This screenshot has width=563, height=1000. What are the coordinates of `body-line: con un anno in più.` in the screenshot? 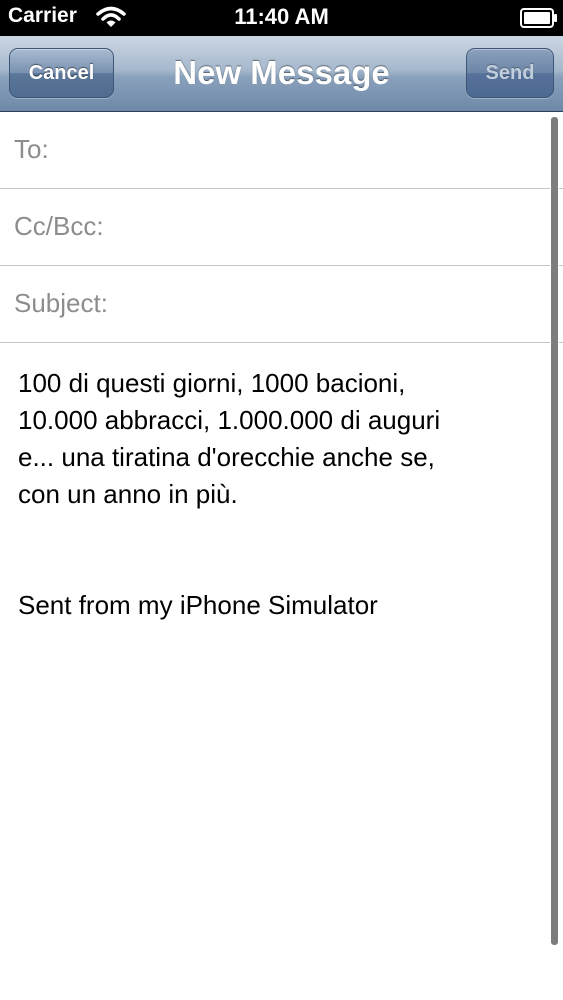 It's located at (128, 494).